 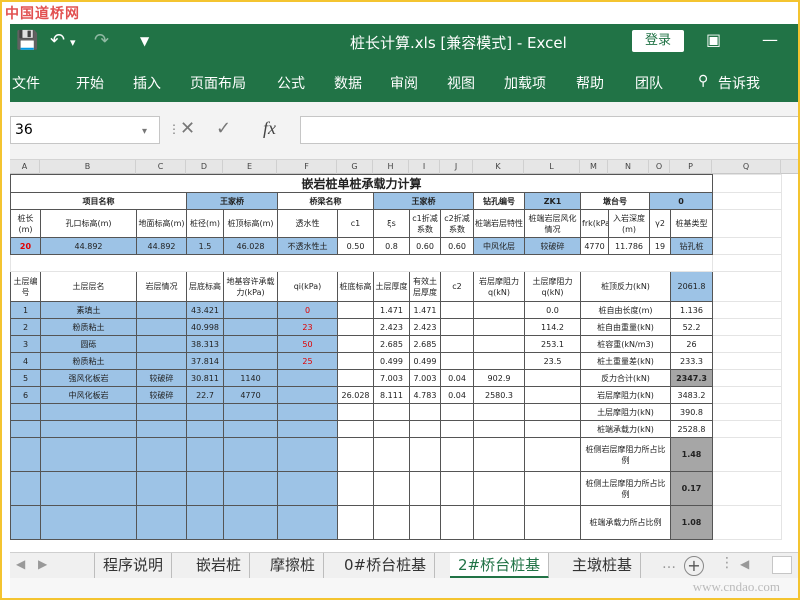 What do you see at coordinates (161, 167) in the screenshot?
I see `column-header: C` at bounding box center [161, 167].